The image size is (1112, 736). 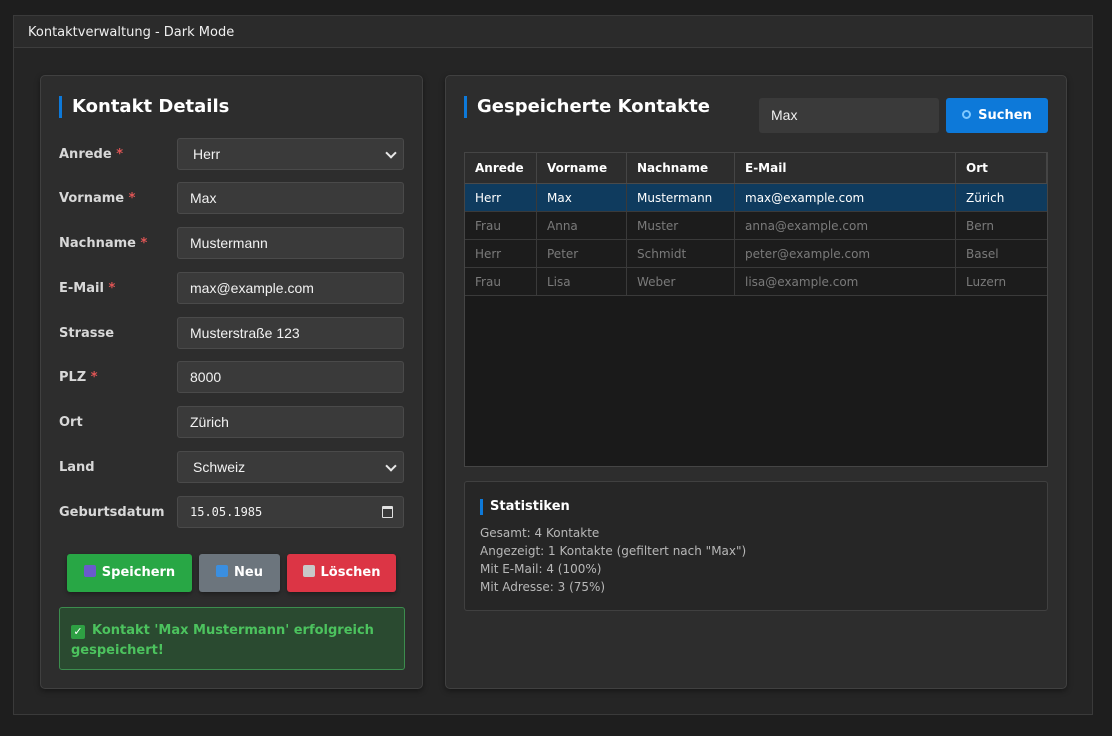 What do you see at coordinates (144, 107) in the screenshot?
I see `contact-details-heading: Kontakt Details` at bounding box center [144, 107].